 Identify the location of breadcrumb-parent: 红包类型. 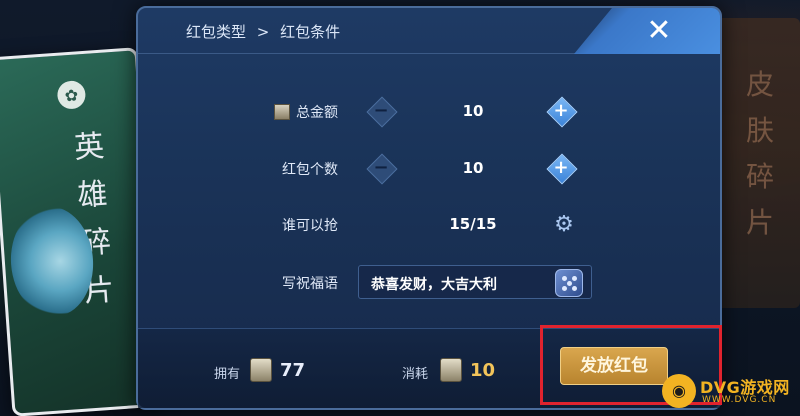
(216, 32).